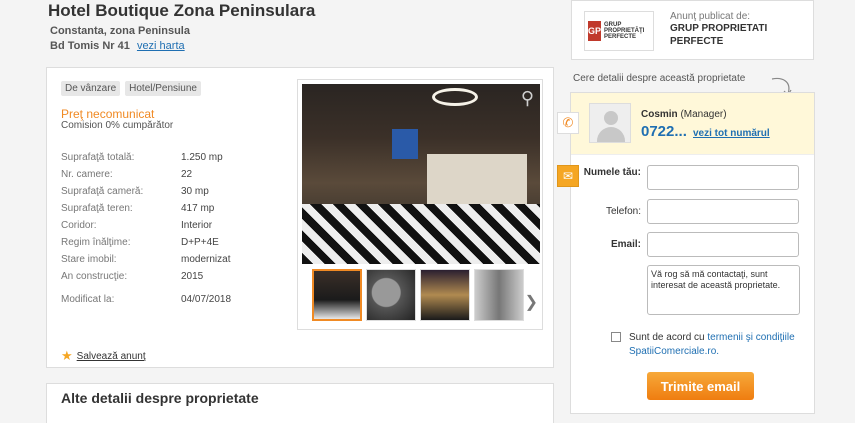 Image resolution: width=855 pixels, height=423 pixels. Describe the element at coordinates (405, 144) in the screenshot. I see `lobby-sign` at that location.